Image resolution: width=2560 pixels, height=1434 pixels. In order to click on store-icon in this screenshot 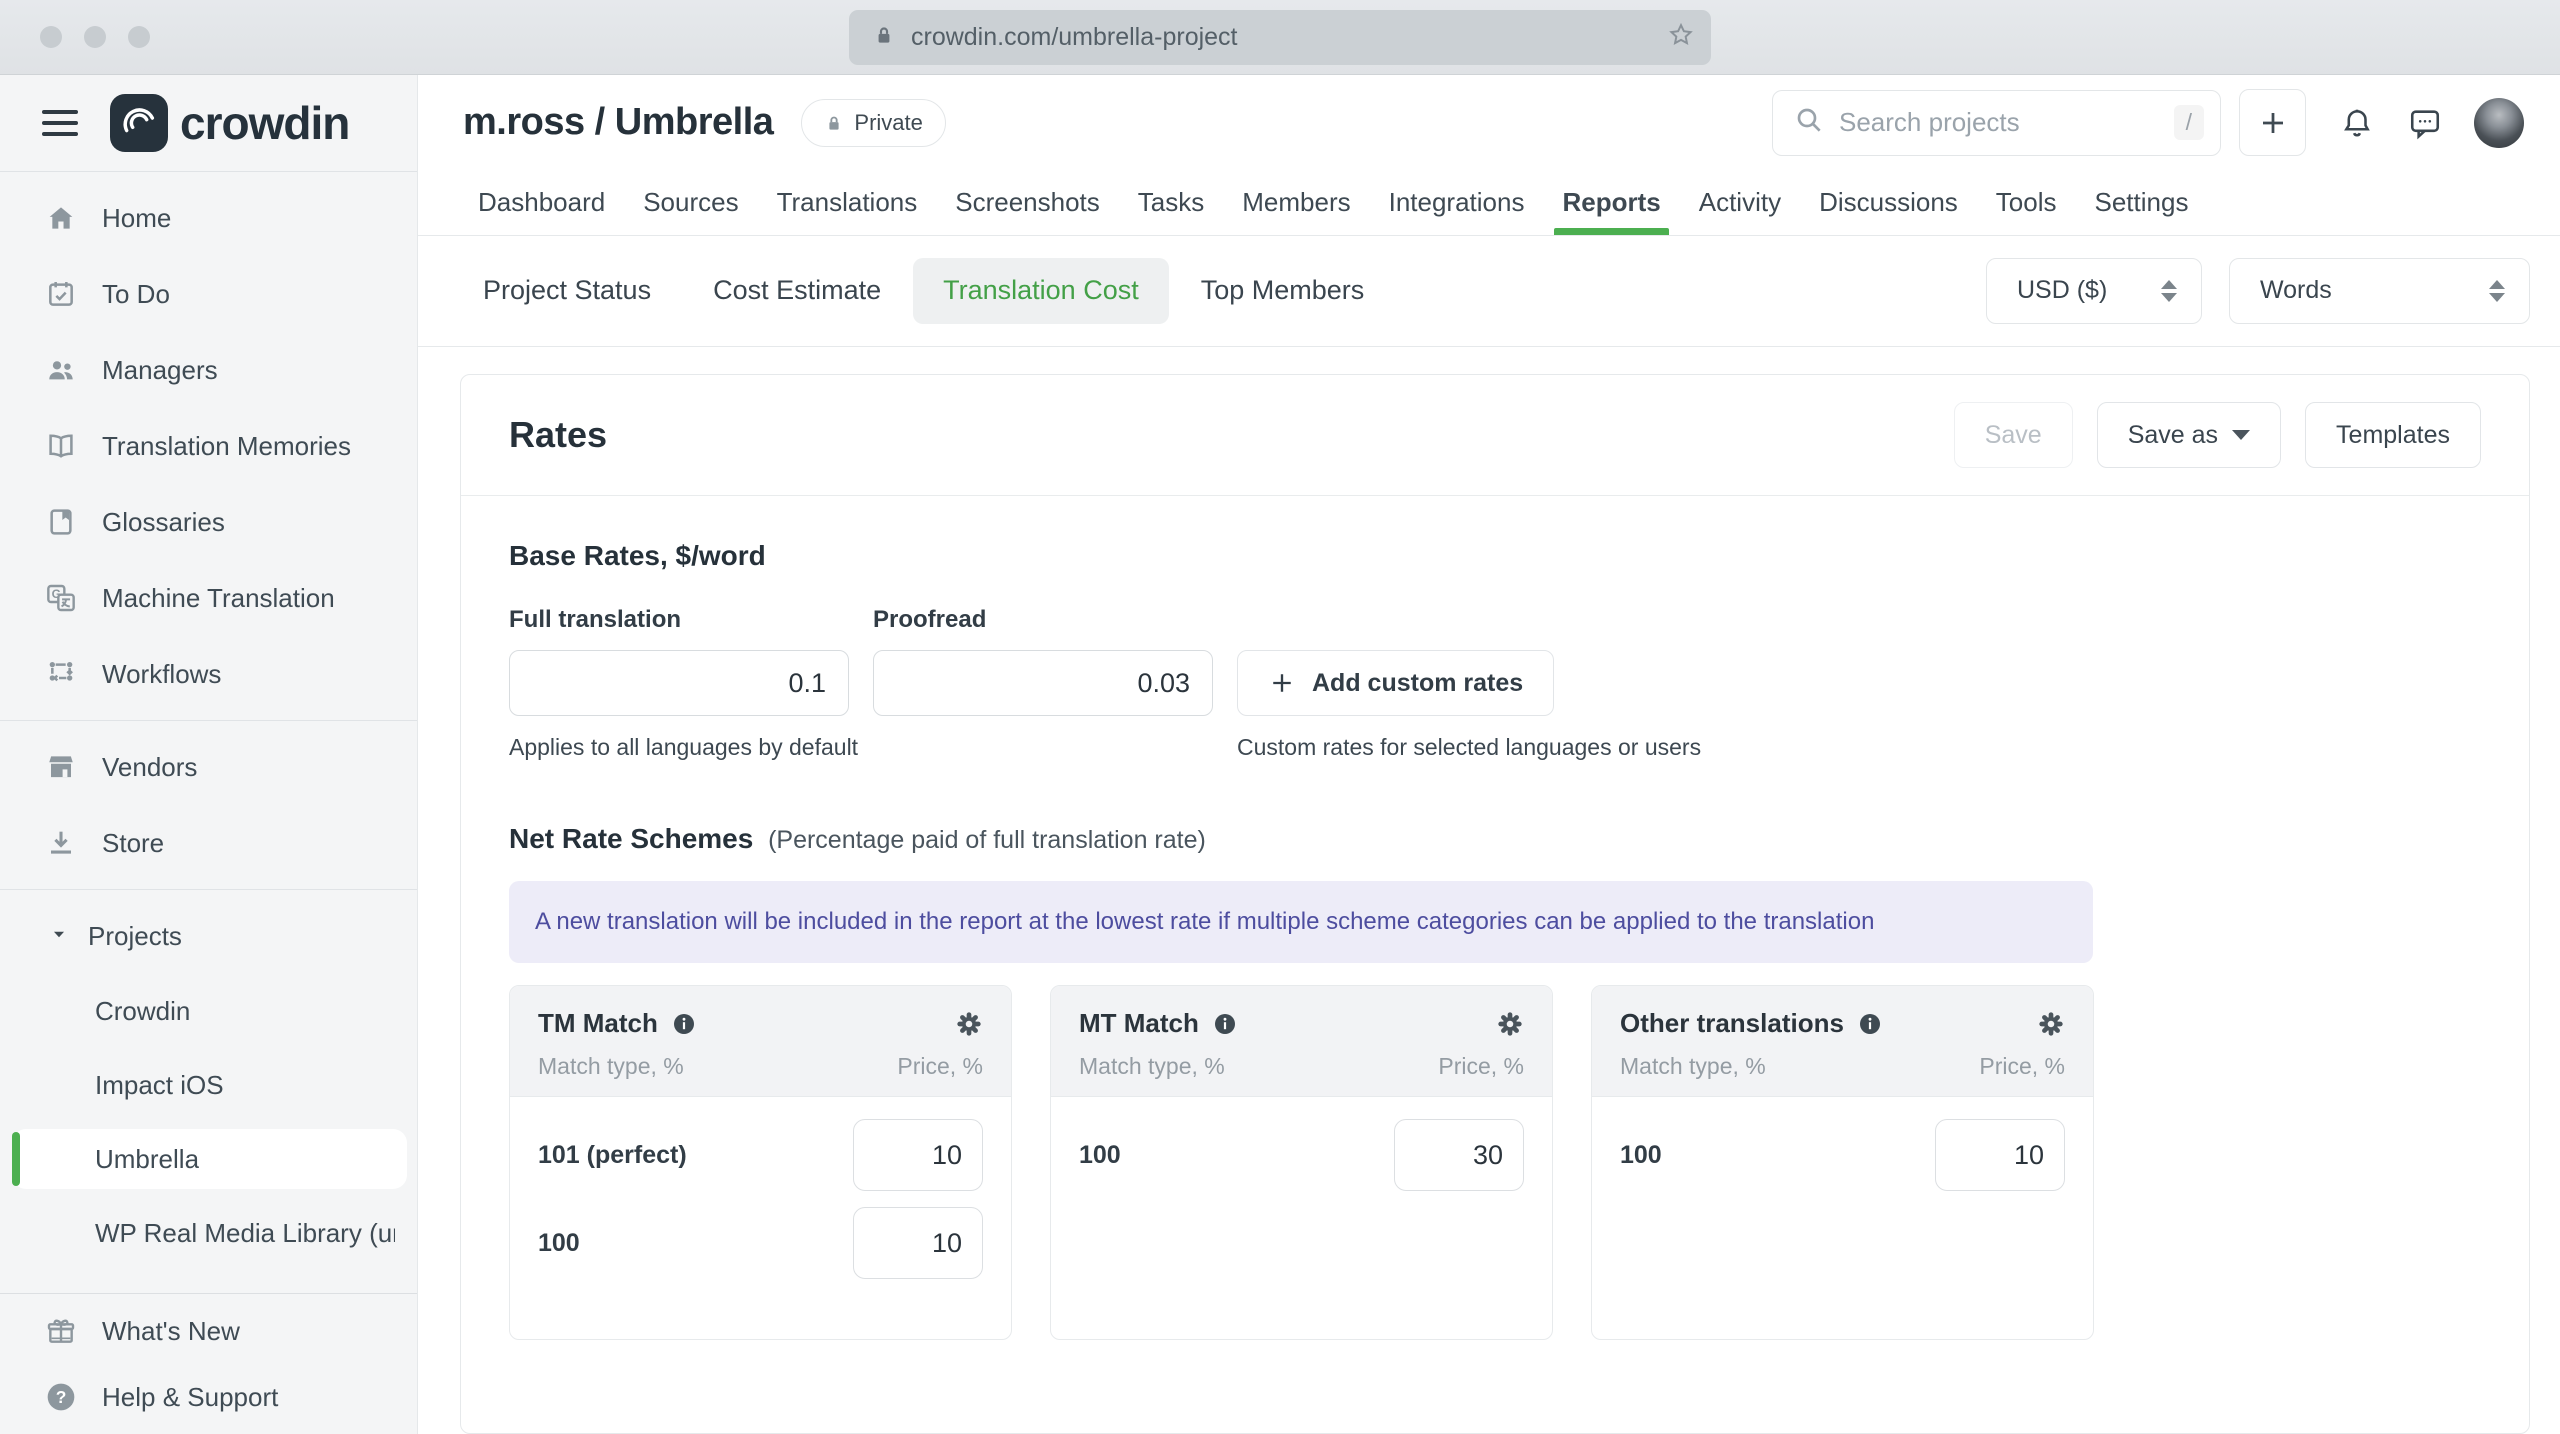, I will do `click(61, 843)`.